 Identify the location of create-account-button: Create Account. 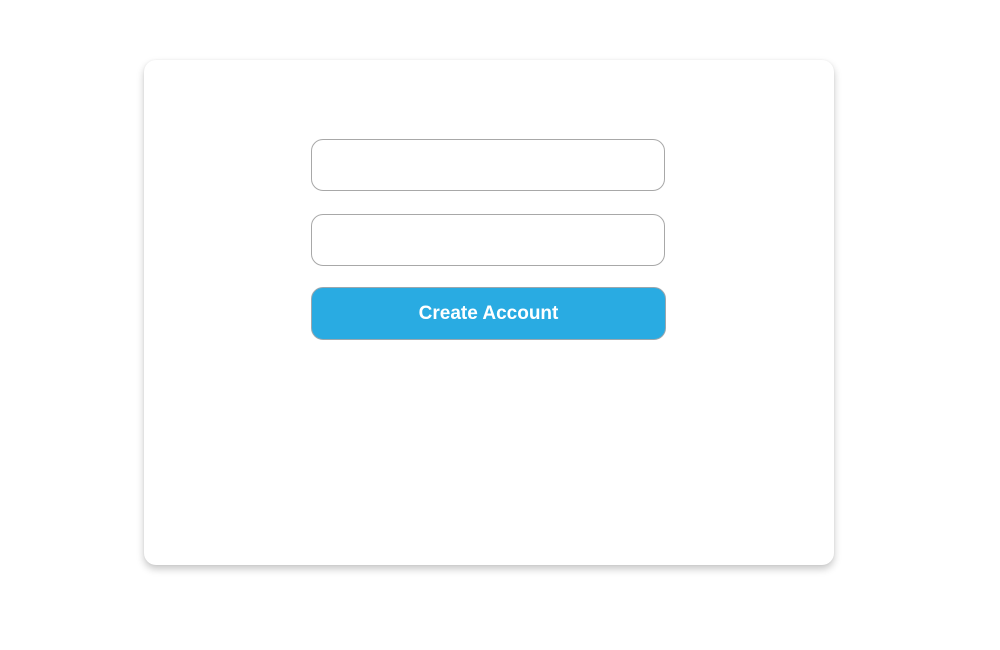
(488, 313).